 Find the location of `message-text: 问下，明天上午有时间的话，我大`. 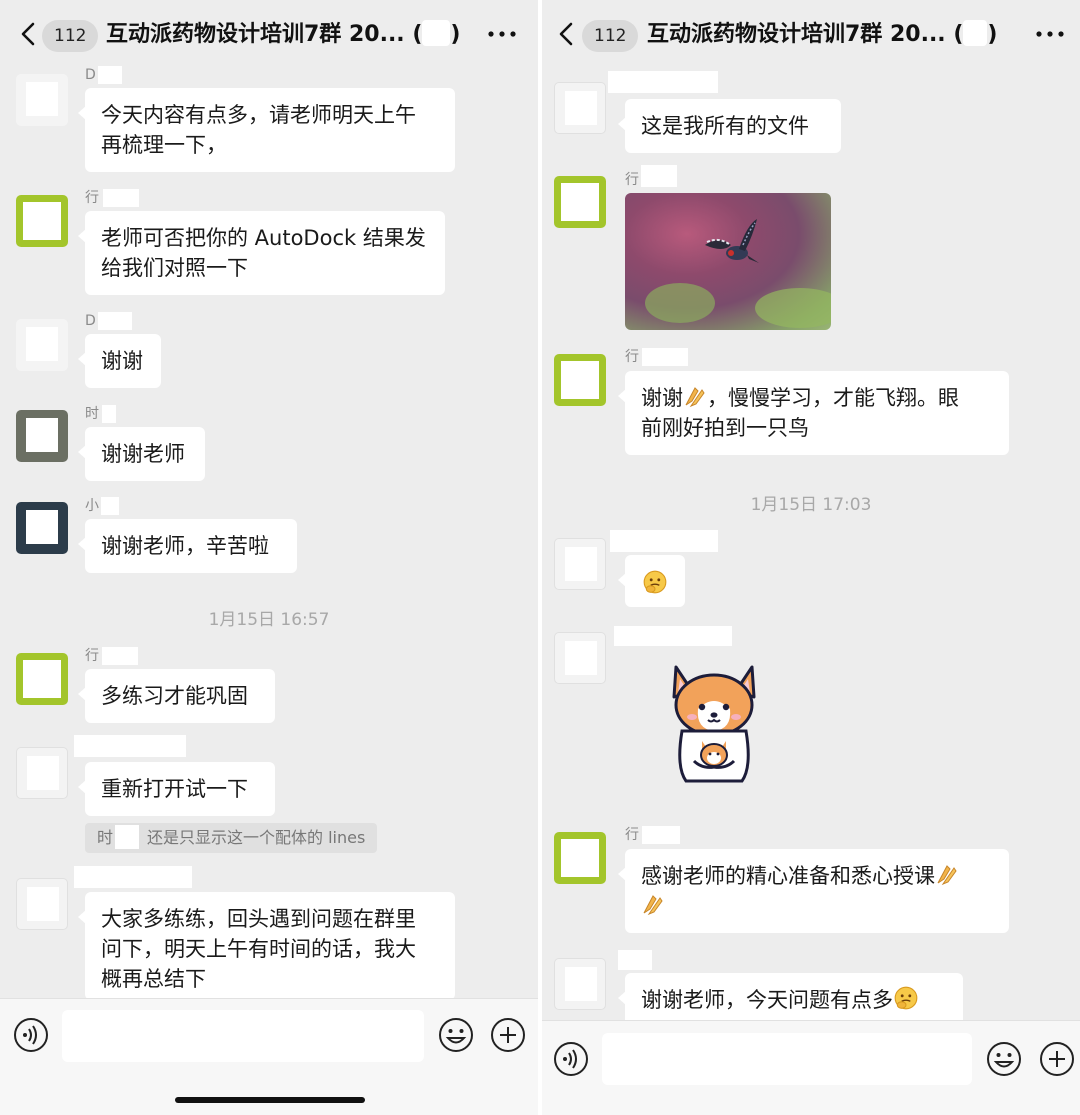

message-text: 问下，明天上午有时间的话，我大 is located at coordinates (258, 949).